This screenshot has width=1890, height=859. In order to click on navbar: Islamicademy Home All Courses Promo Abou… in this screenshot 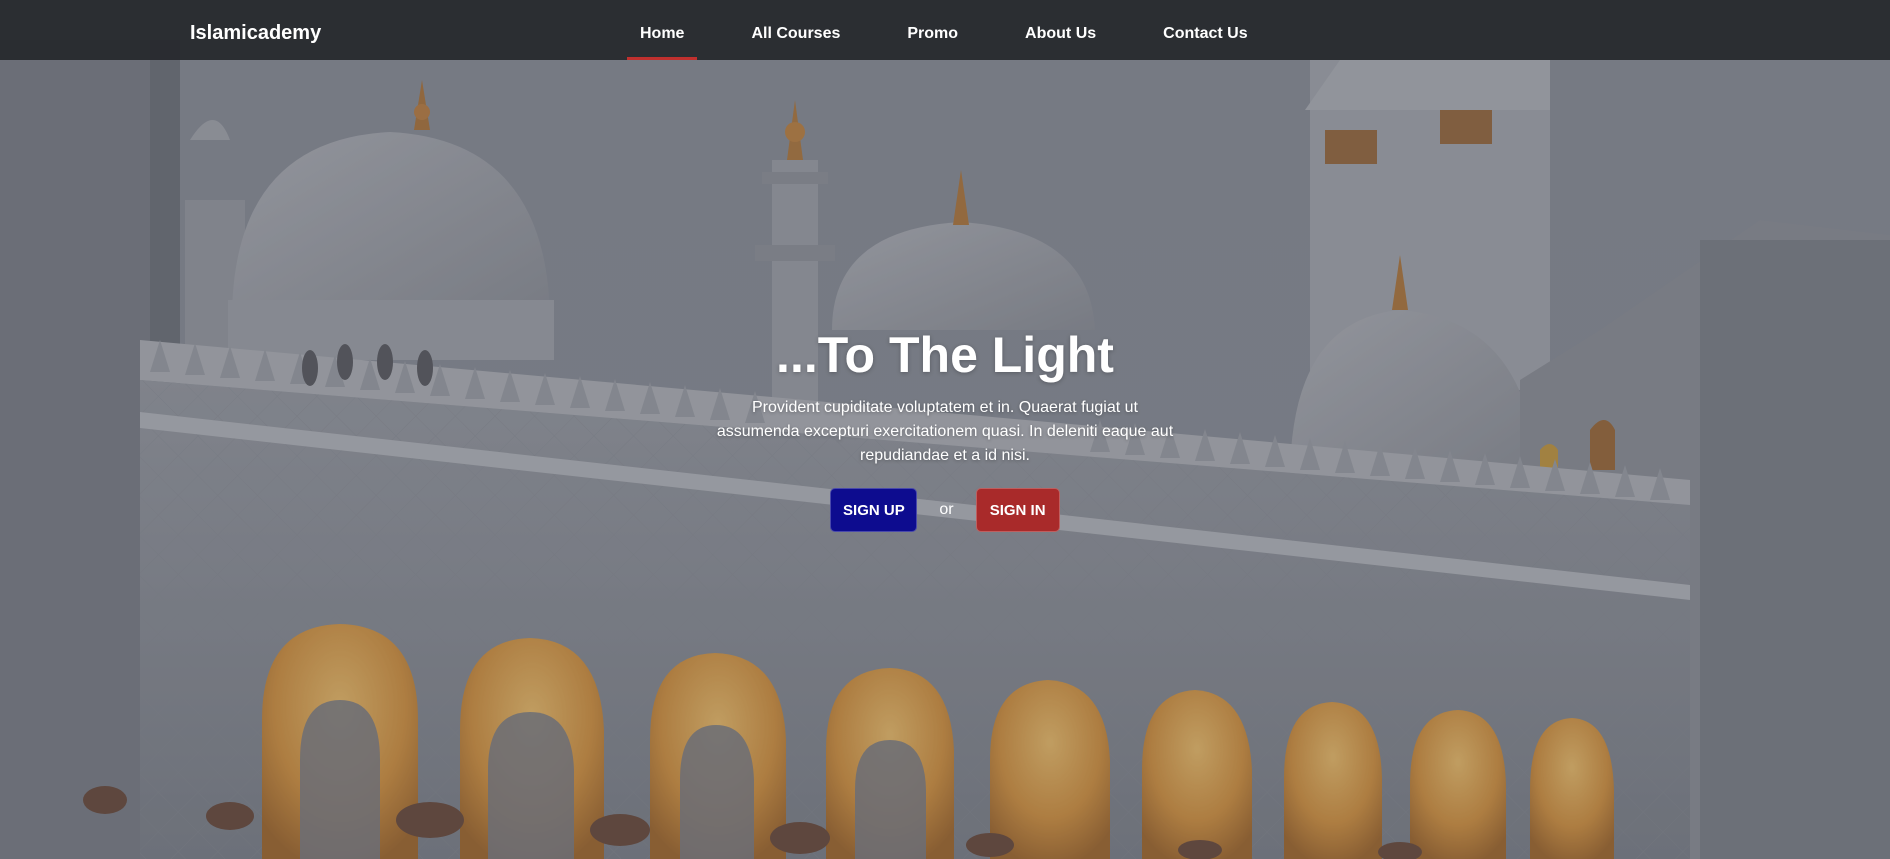, I will do `click(945, 30)`.